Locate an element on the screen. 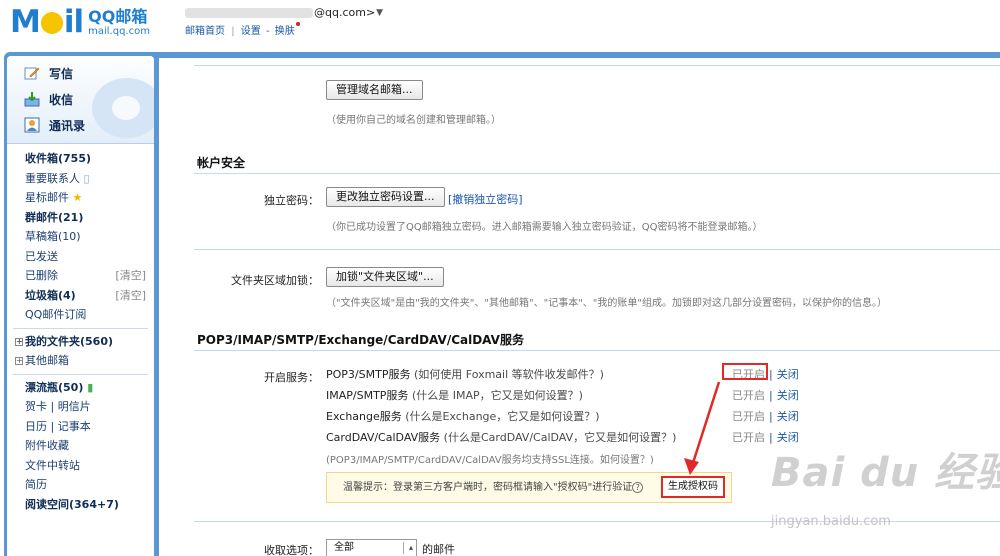 The height and width of the screenshot is (556, 1000). user-account: @qq.com> ▼ is located at coordinates (284, 12).